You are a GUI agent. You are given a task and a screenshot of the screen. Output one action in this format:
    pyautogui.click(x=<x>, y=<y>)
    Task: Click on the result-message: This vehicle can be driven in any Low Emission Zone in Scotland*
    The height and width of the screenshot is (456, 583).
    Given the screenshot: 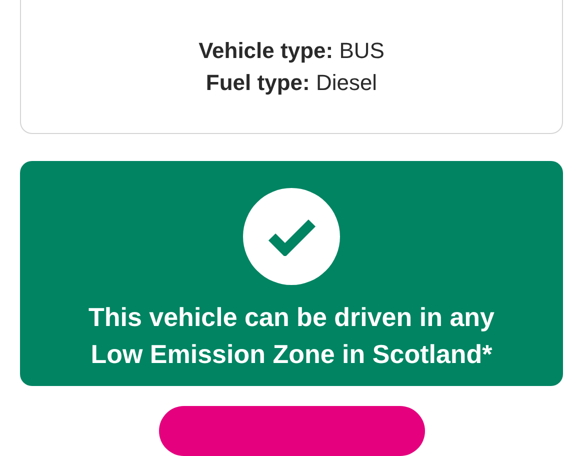 What is the action you would take?
    pyautogui.click(x=291, y=336)
    